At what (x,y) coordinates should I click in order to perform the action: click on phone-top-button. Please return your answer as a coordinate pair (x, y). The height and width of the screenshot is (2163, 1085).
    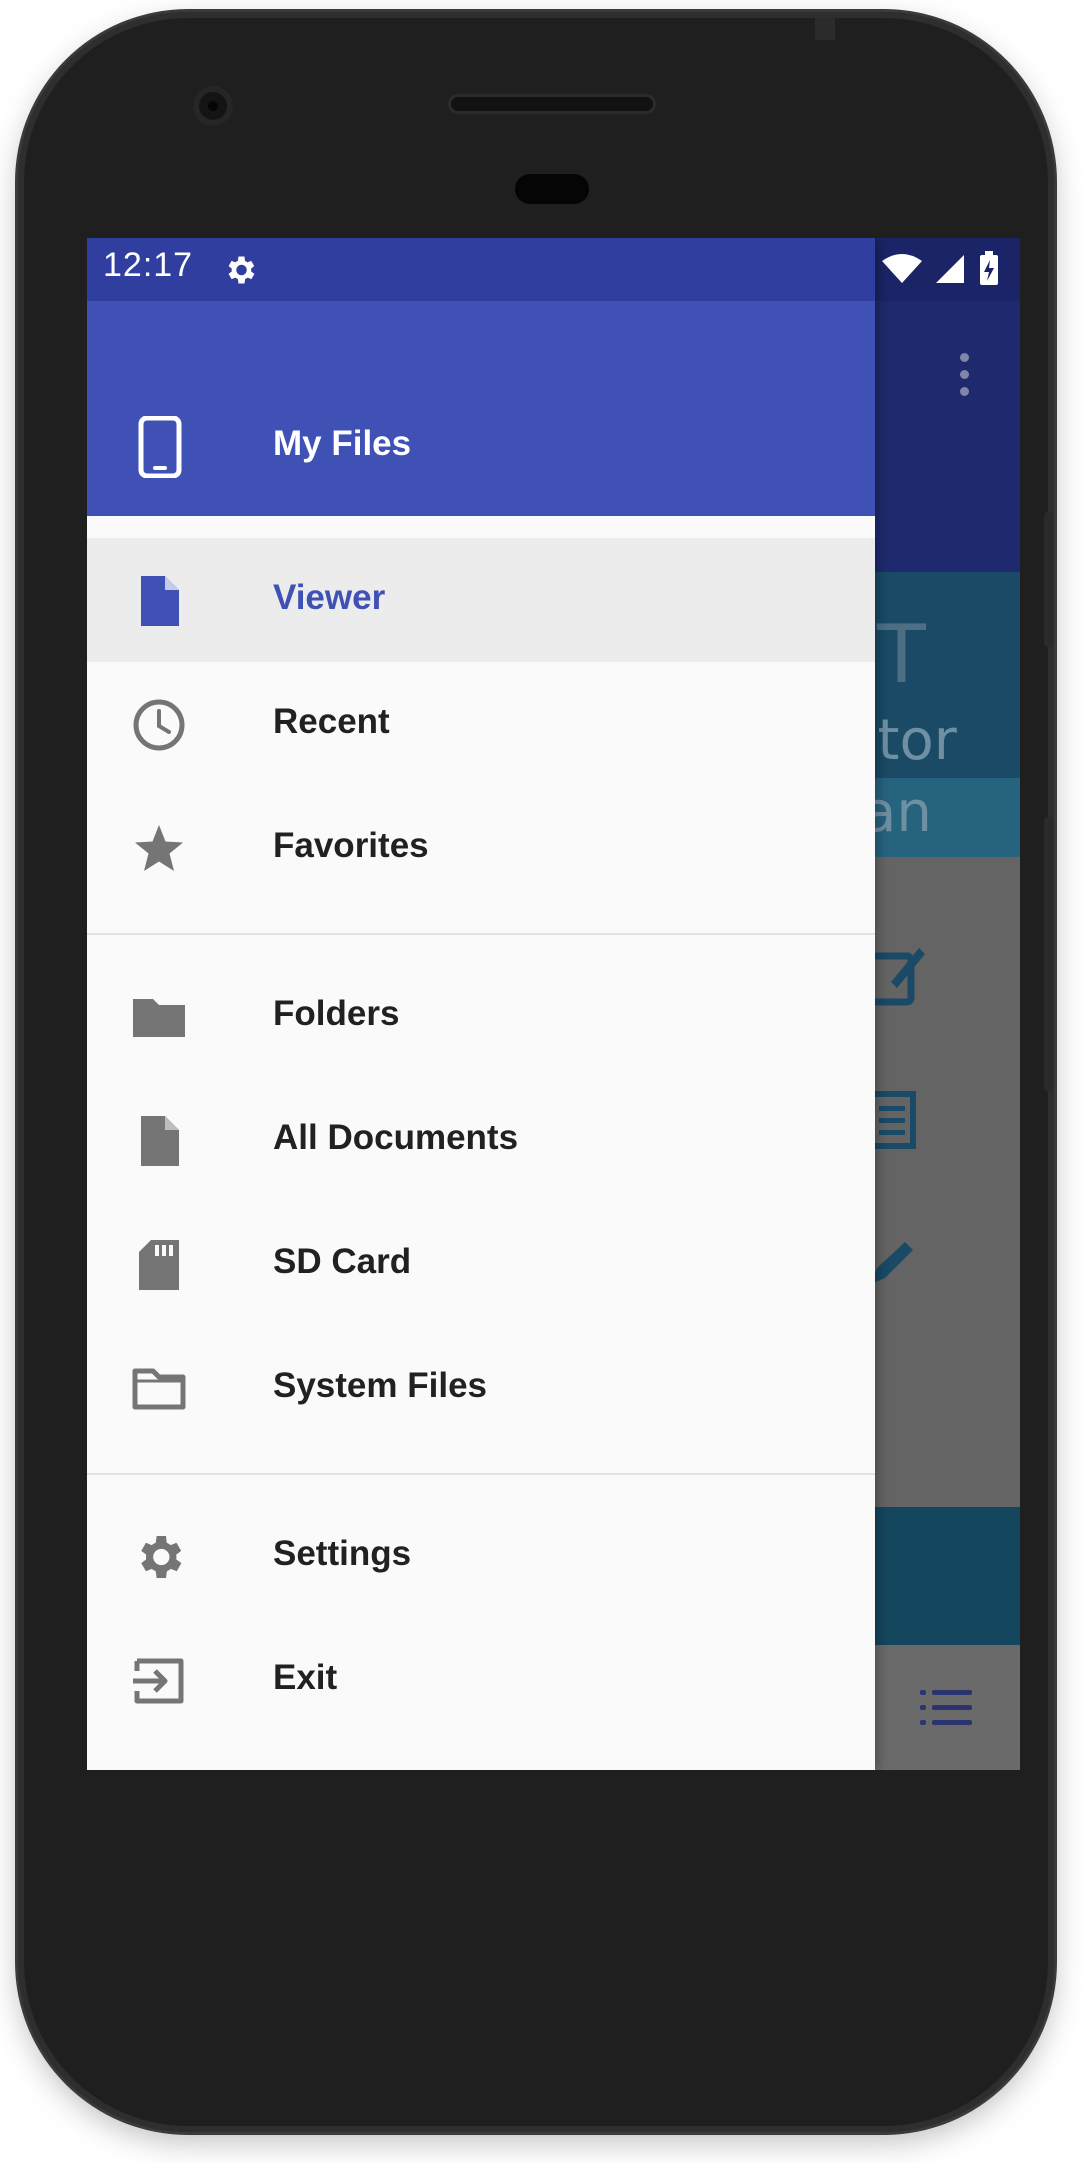
    Looking at the image, I should click on (825, 29).